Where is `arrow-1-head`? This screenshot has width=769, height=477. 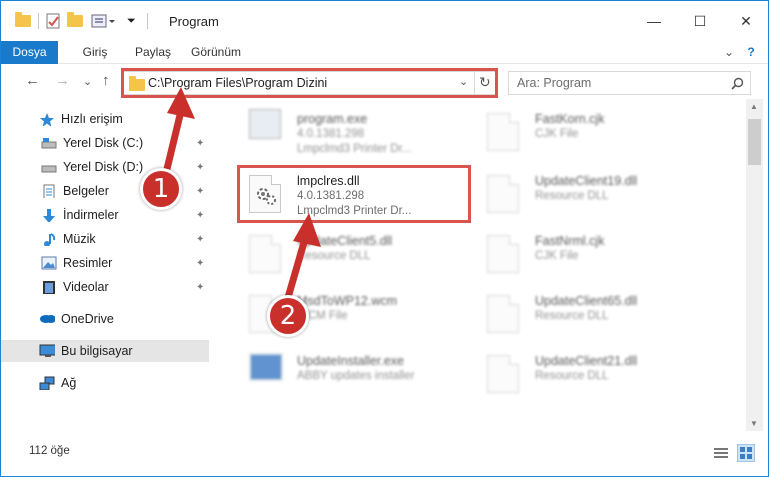 arrow-1-head is located at coordinates (181, 103).